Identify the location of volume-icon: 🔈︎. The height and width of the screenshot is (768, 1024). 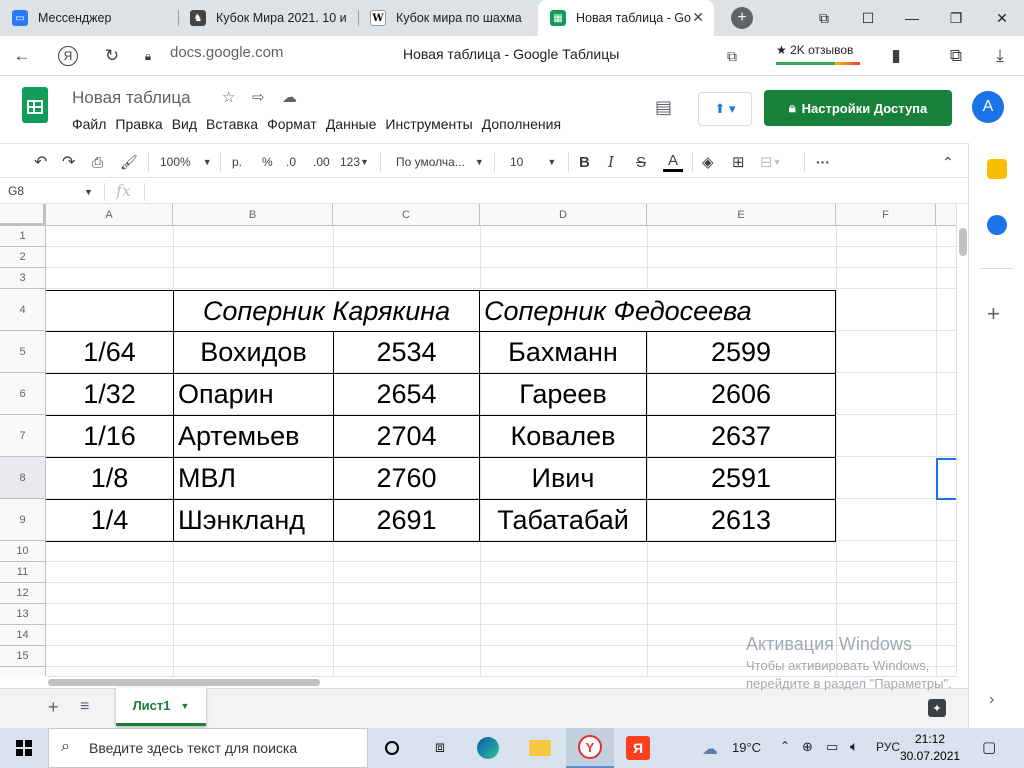
(854, 746).